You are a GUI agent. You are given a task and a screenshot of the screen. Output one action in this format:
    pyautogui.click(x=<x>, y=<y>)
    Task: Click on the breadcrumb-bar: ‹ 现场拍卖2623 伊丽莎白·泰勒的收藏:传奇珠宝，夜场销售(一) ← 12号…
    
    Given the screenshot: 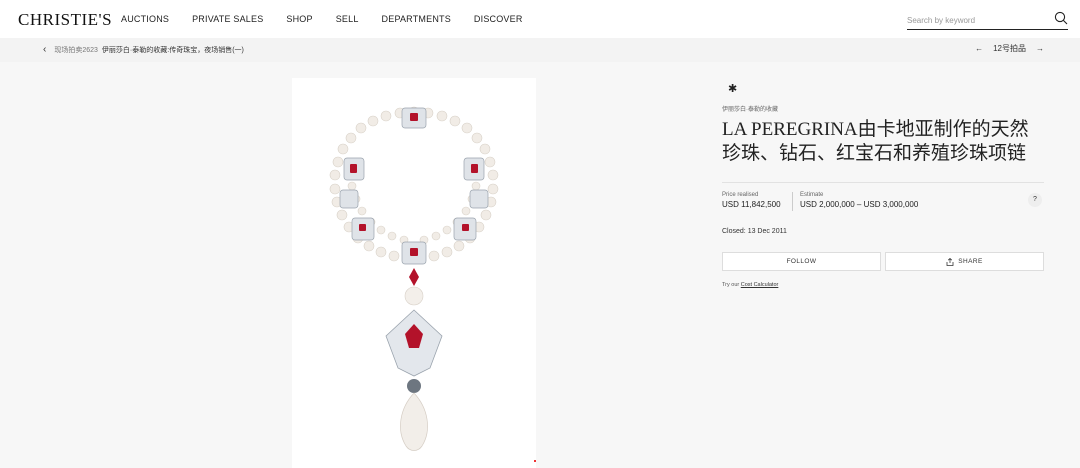 What is the action you would take?
    pyautogui.click(x=540, y=50)
    